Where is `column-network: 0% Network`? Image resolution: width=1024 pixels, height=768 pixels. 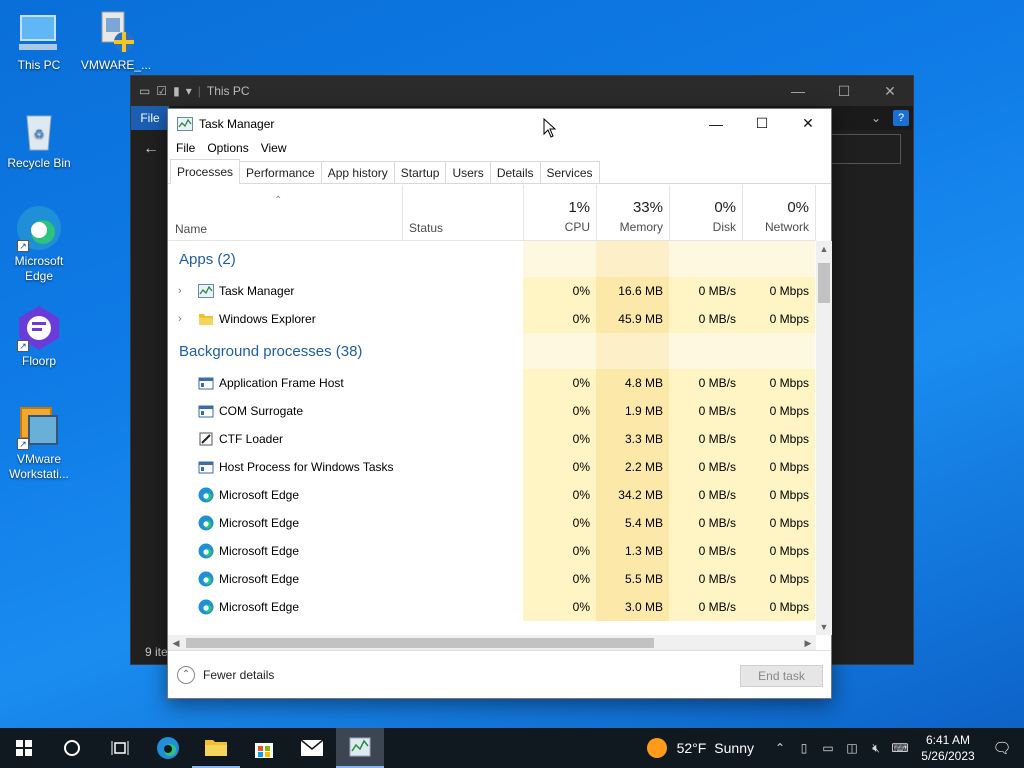
column-network: 0% Network is located at coordinates (778, 213).